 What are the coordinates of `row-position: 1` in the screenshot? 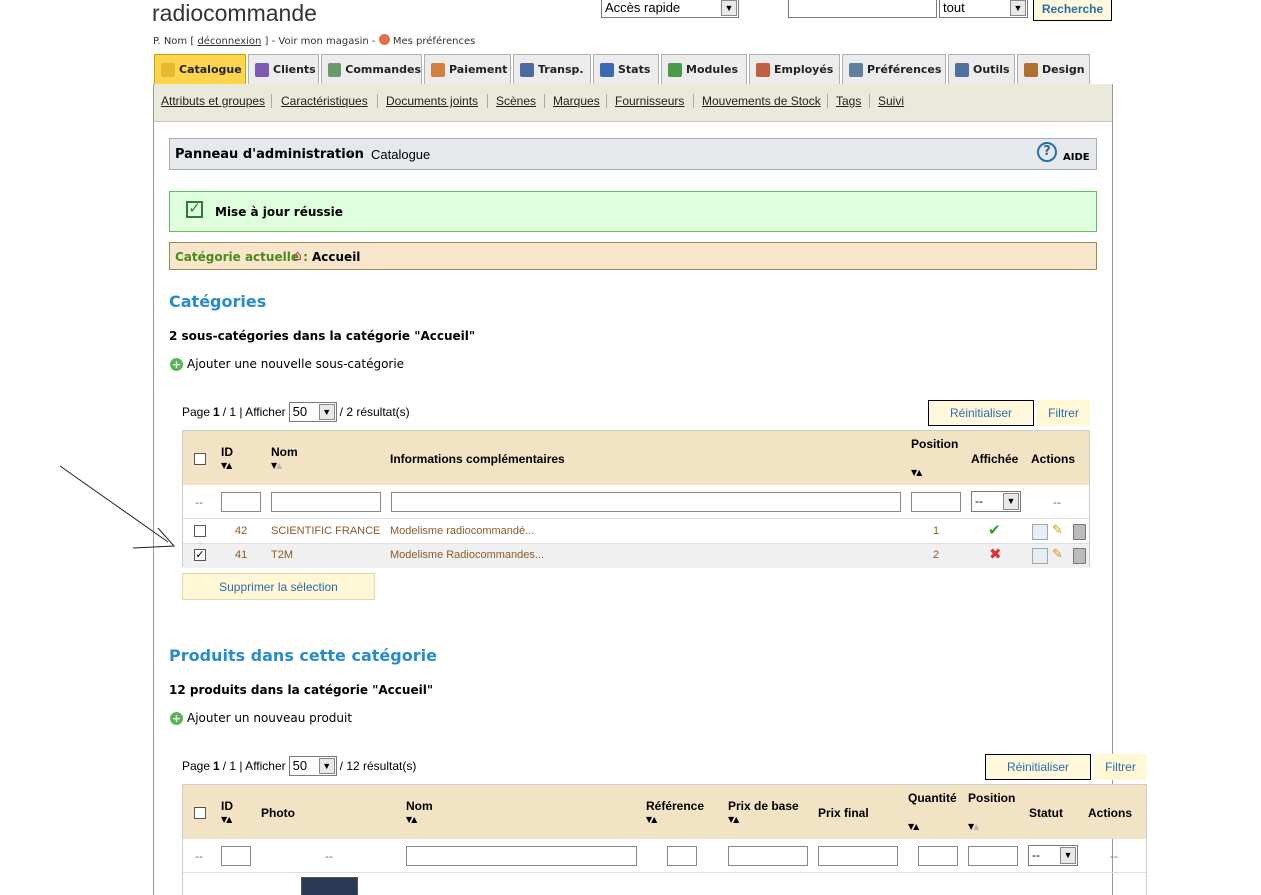 It's located at (936, 531).